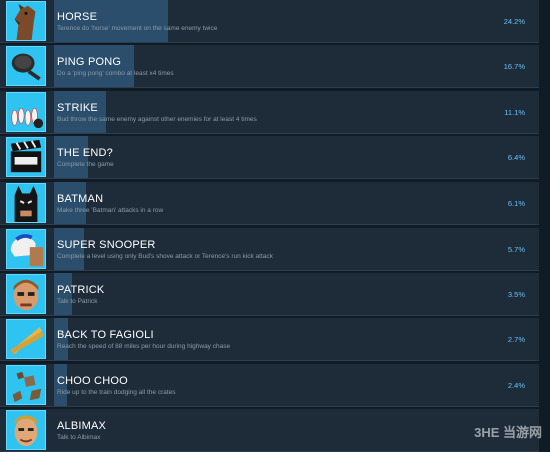 Image resolution: width=550 pixels, height=452 pixels. What do you see at coordinates (77, 301) in the screenshot?
I see `achievement-description: Talk to Patrick` at bounding box center [77, 301].